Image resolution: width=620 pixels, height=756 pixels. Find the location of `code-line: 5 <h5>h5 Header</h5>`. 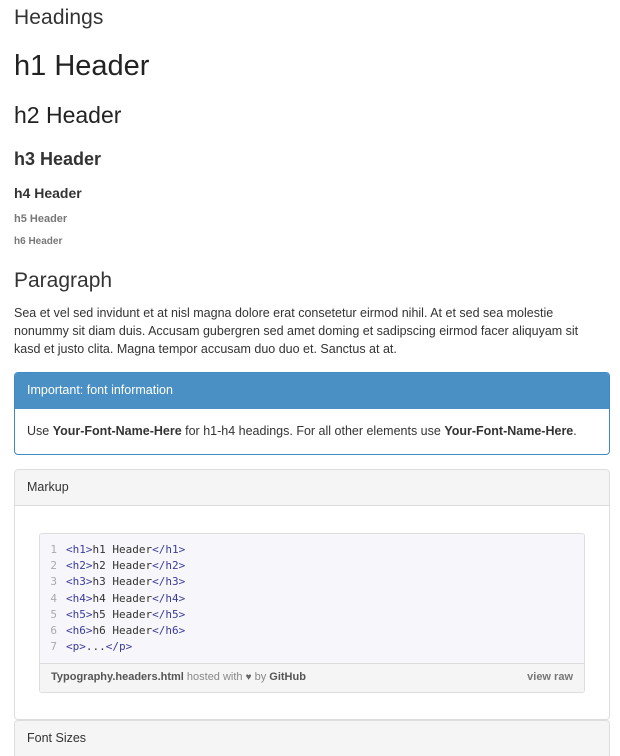

code-line: 5 <h5>h5 Header</h5> is located at coordinates (312, 615).